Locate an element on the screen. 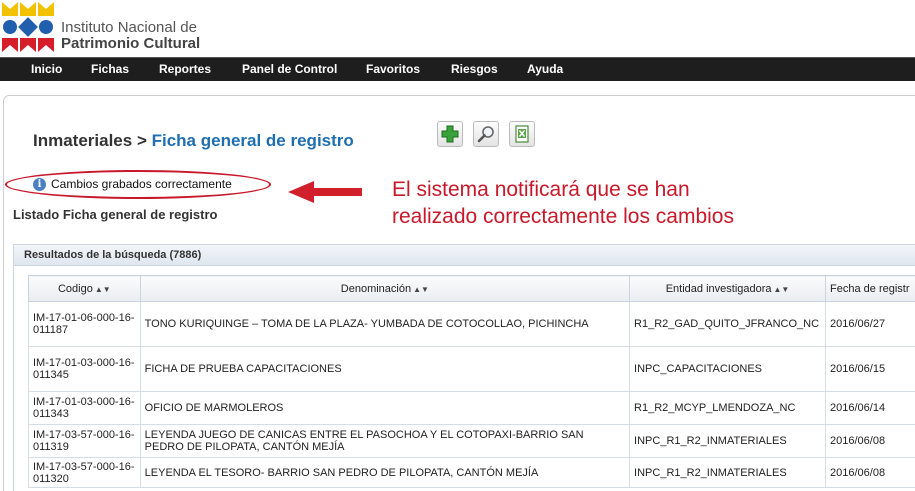  success-notice: i Cambios grabados correctamente is located at coordinates (132, 184).